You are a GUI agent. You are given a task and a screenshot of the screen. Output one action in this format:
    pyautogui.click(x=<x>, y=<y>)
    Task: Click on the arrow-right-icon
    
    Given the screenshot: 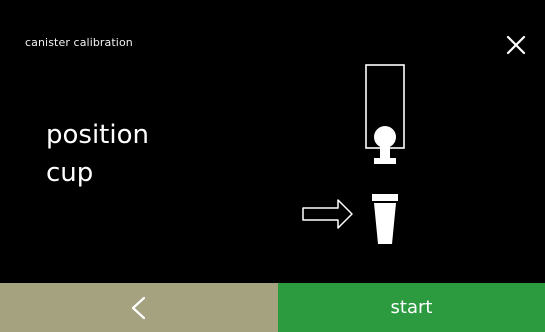 What is the action you would take?
    pyautogui.click(x=327, y=214)
    